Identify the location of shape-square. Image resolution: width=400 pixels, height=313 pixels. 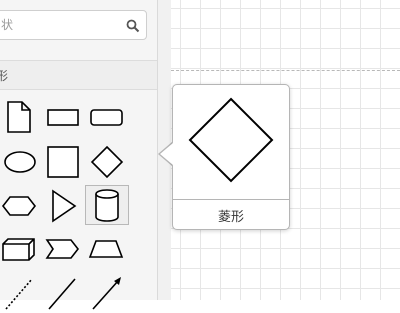
(63, 161).